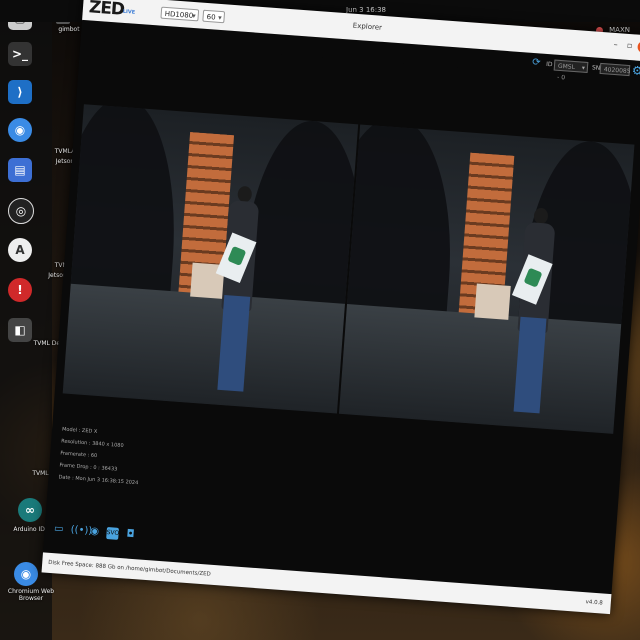 The height and width of the screenshot is (640, 640). Describe the element at coordinates (20, 92) in the screenshot. I see `vscode-icon: ⟩` at that location.